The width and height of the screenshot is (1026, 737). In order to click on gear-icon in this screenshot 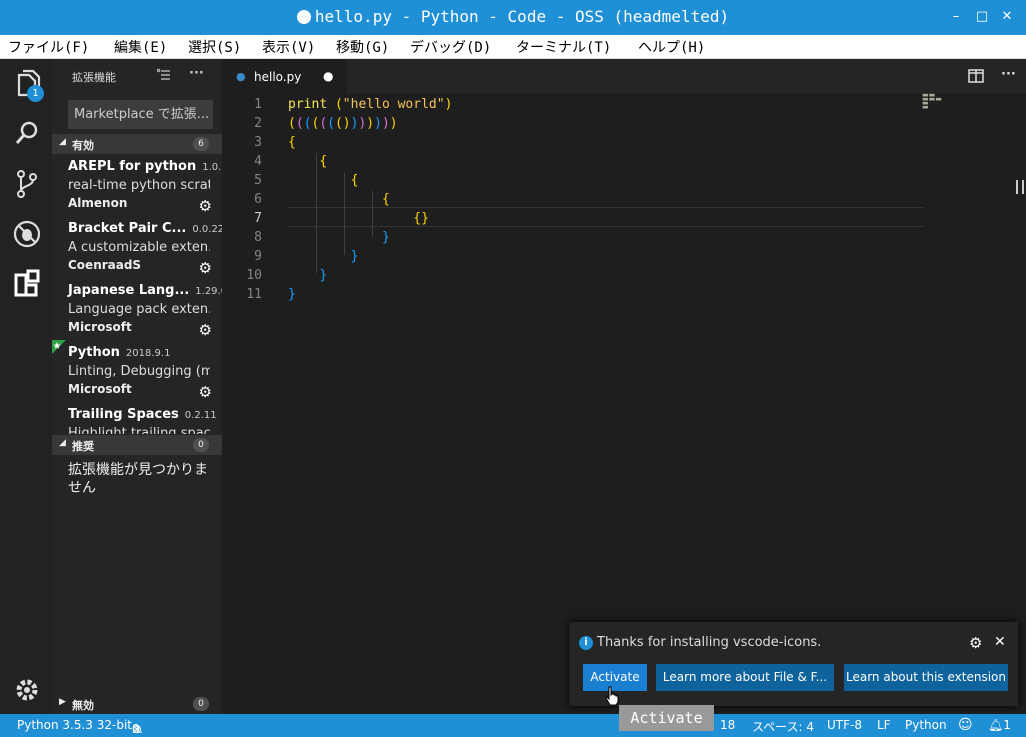, I will do `click(27, 690)`.